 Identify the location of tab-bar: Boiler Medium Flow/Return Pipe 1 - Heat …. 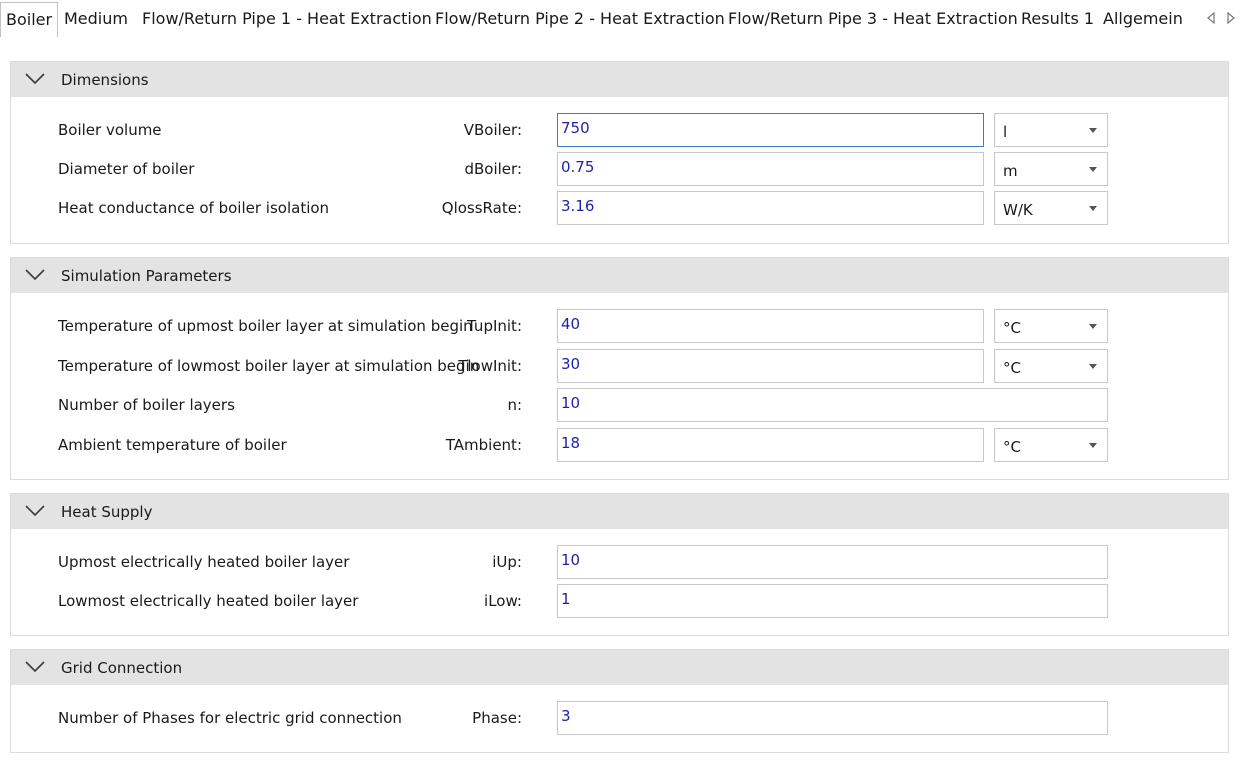
(620, 18).